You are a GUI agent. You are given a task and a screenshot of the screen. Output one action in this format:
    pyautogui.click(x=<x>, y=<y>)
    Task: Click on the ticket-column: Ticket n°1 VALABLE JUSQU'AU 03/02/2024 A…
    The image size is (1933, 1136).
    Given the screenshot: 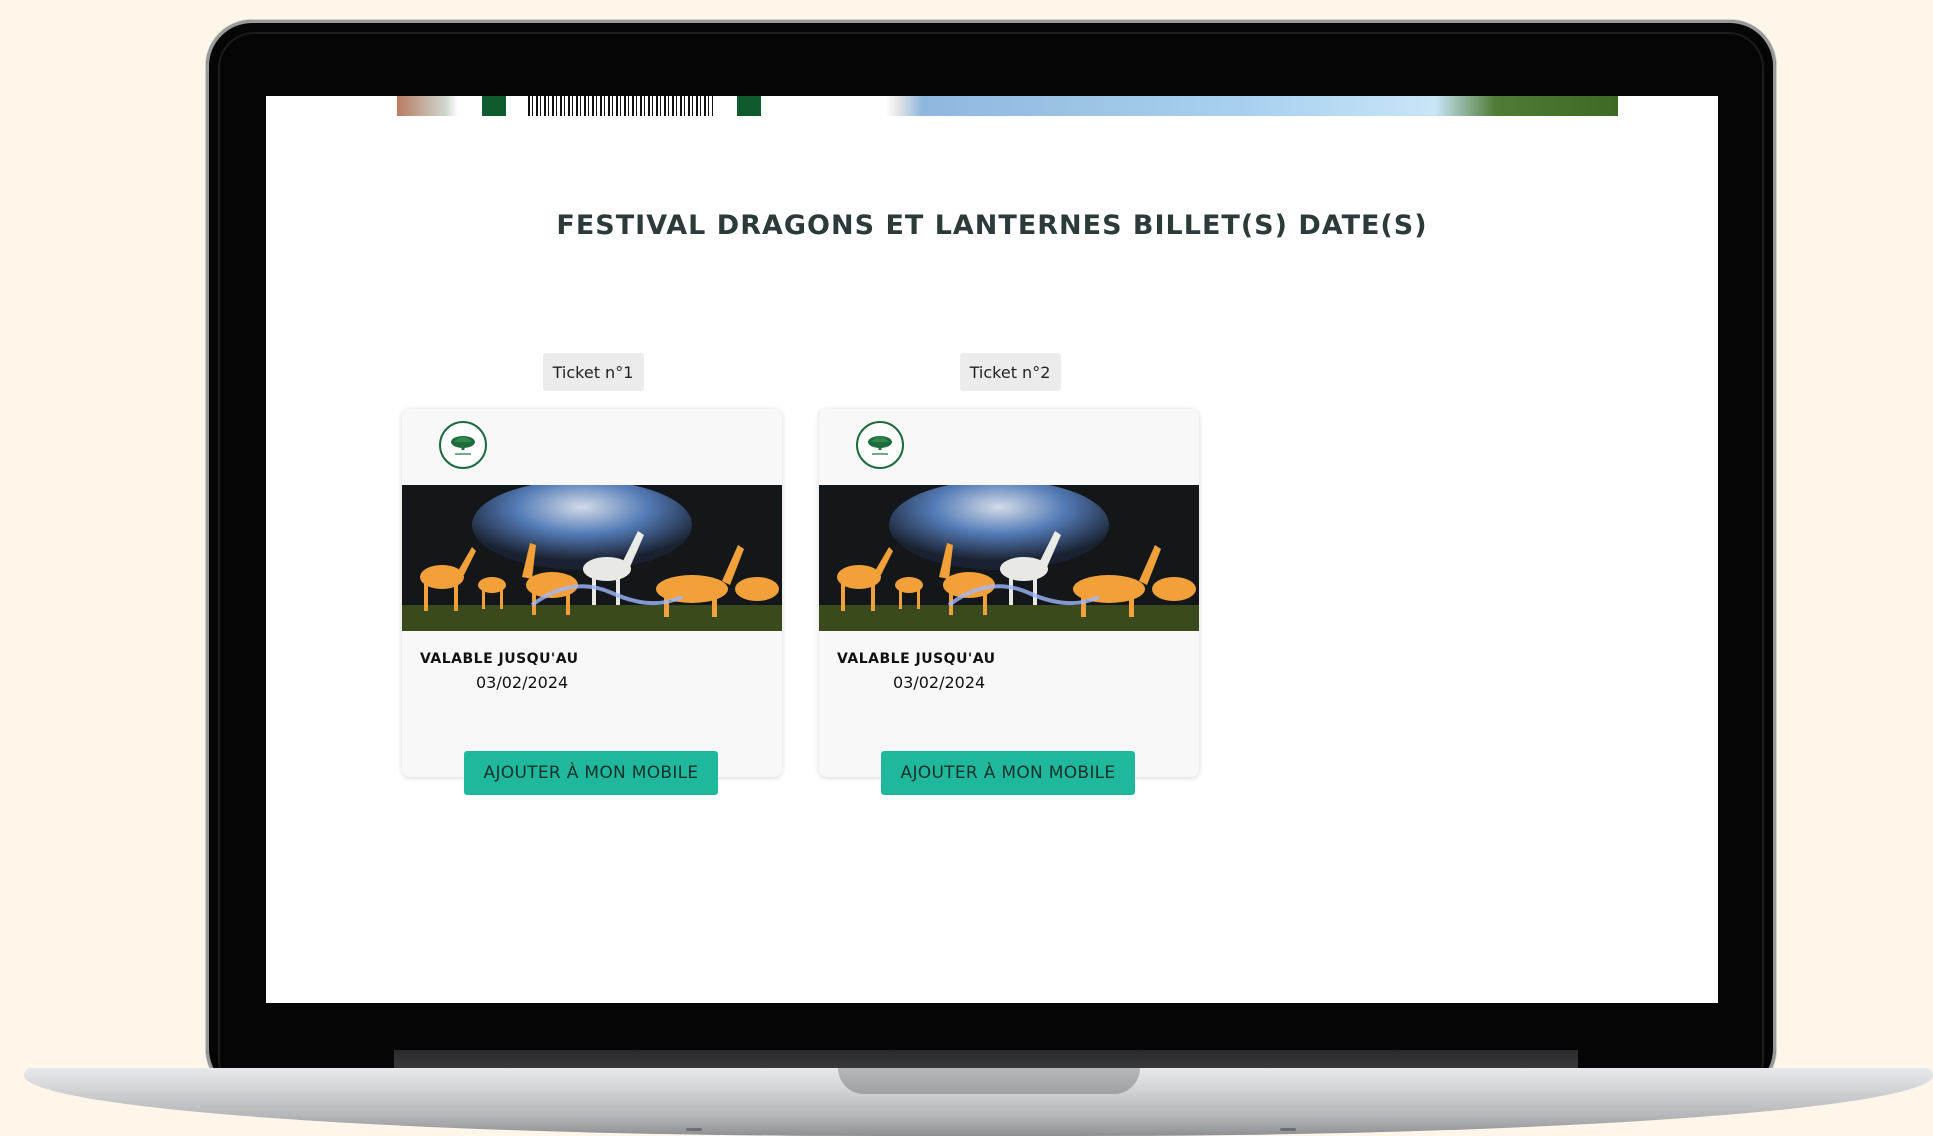 What is the action you would take?
    pyautogui.click(x=593, y=574)
    